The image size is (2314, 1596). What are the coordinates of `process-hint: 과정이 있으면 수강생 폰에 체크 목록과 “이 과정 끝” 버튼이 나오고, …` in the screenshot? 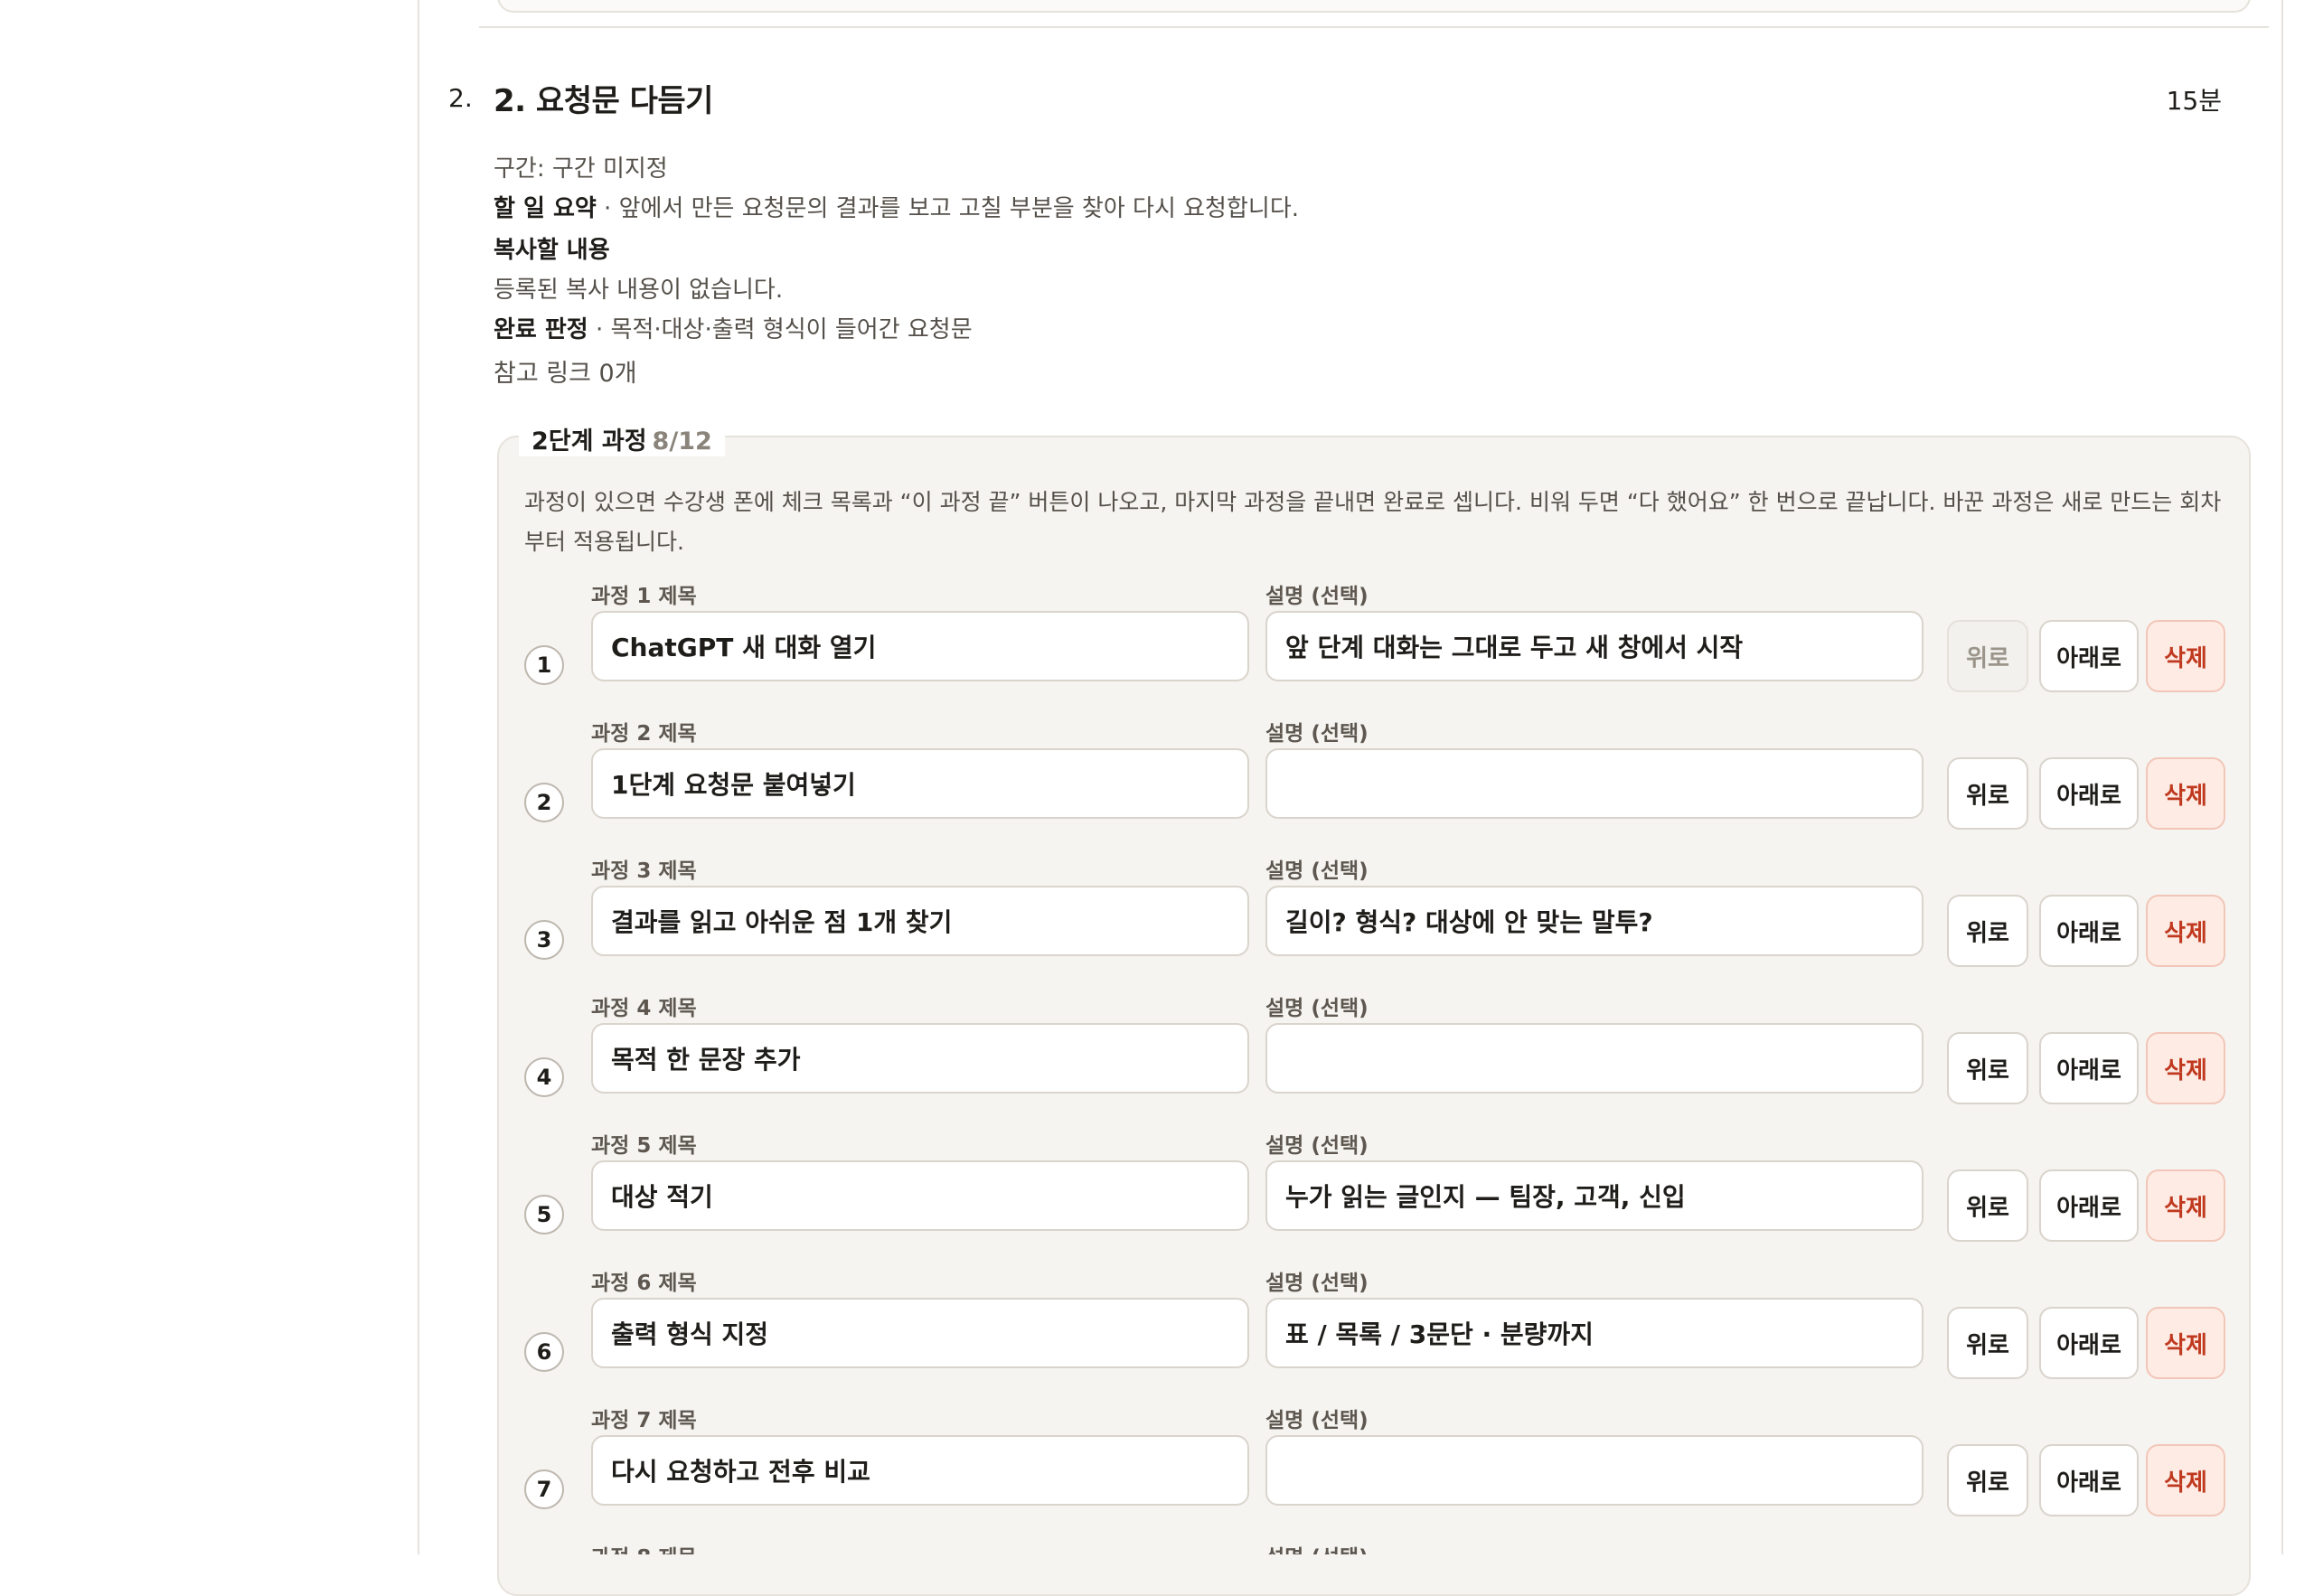 It's located at (1373, 522).